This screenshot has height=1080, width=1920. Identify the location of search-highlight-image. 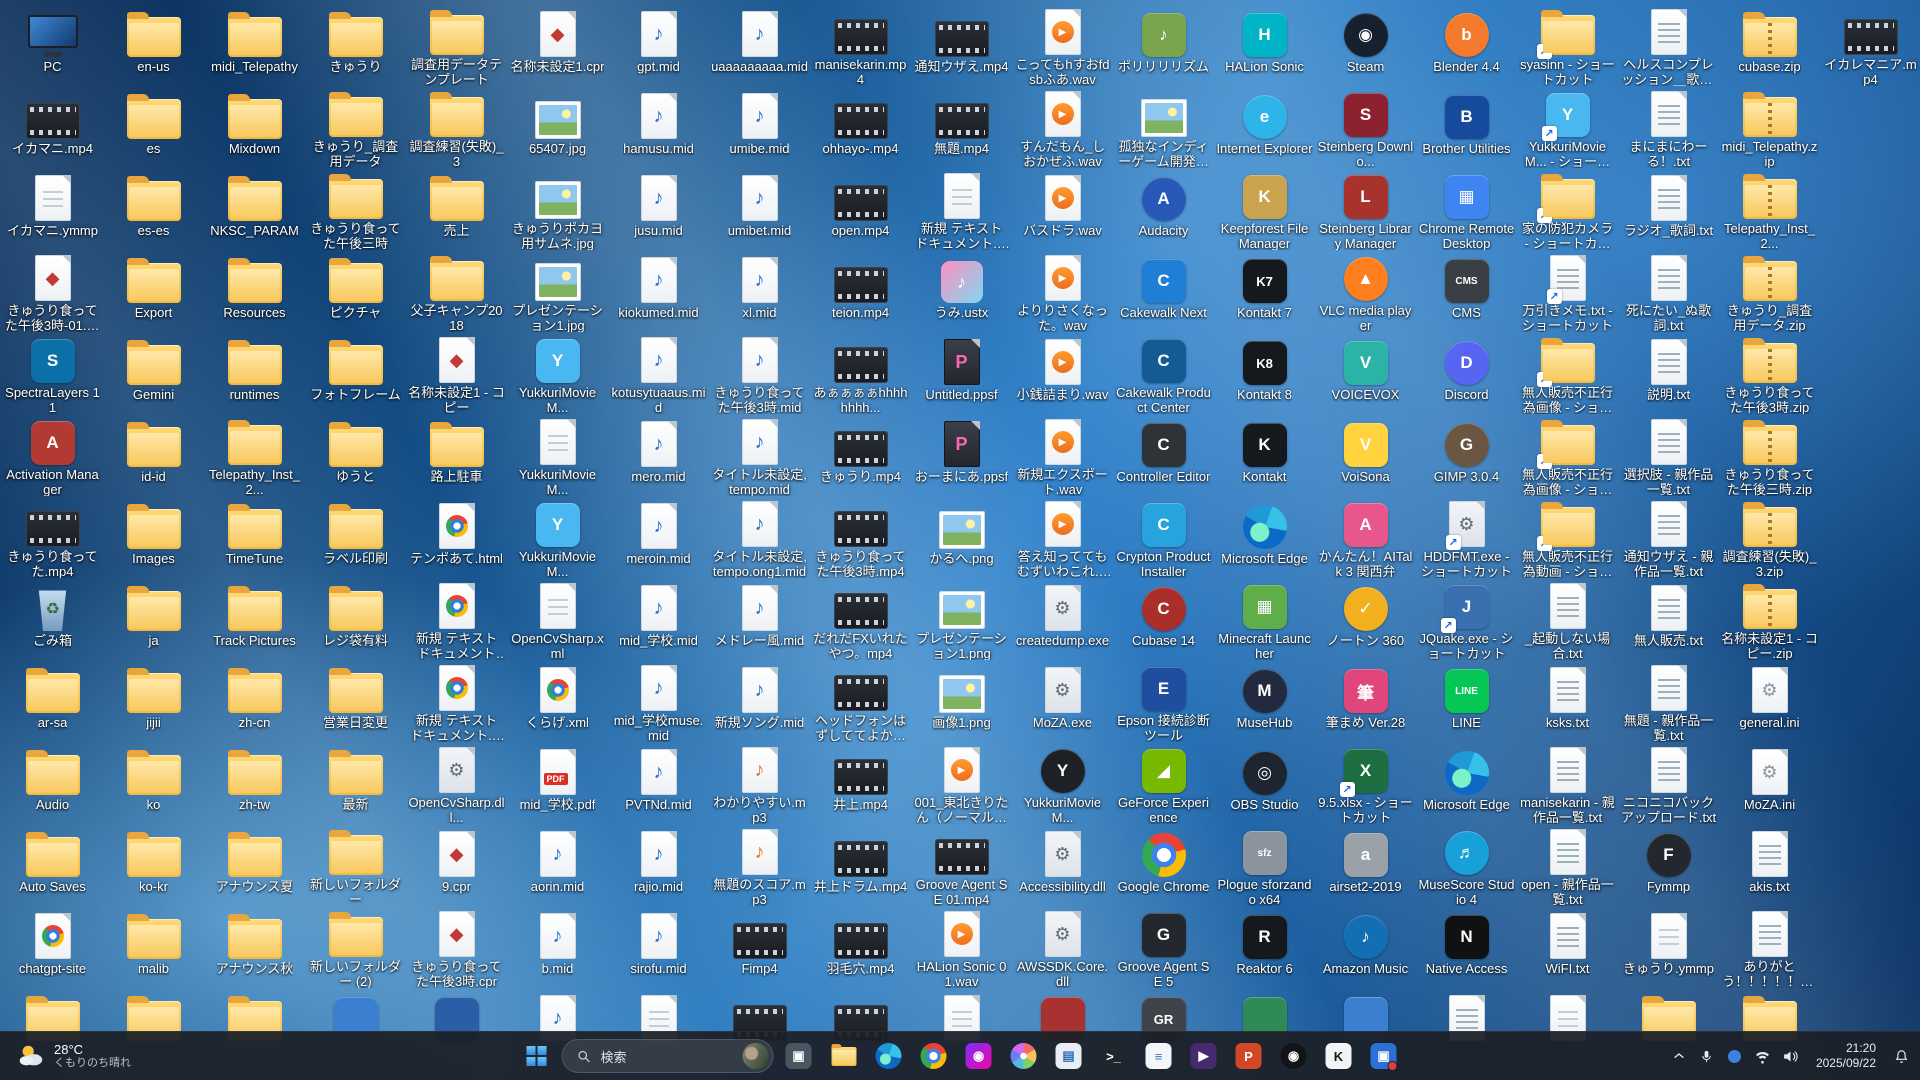
(755, 1056).